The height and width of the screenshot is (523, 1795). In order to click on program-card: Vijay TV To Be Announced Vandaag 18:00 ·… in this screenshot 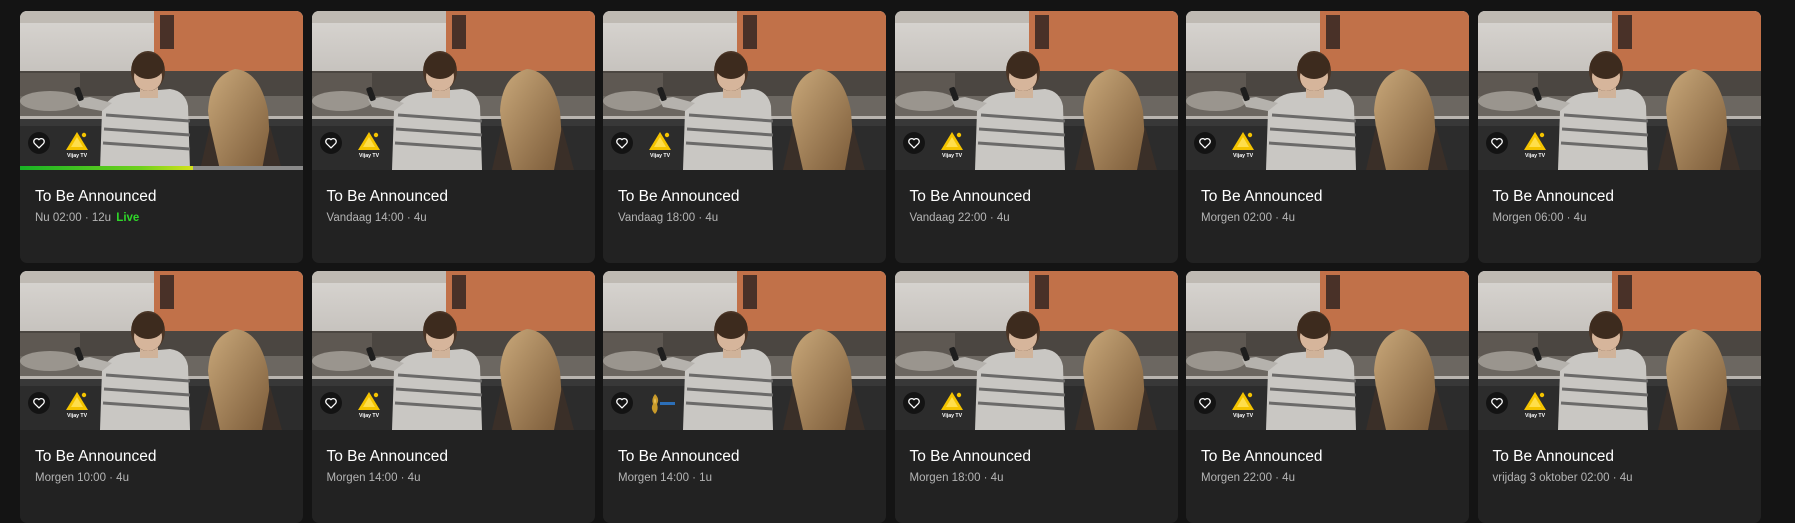, I will do `click(744, 137)`.